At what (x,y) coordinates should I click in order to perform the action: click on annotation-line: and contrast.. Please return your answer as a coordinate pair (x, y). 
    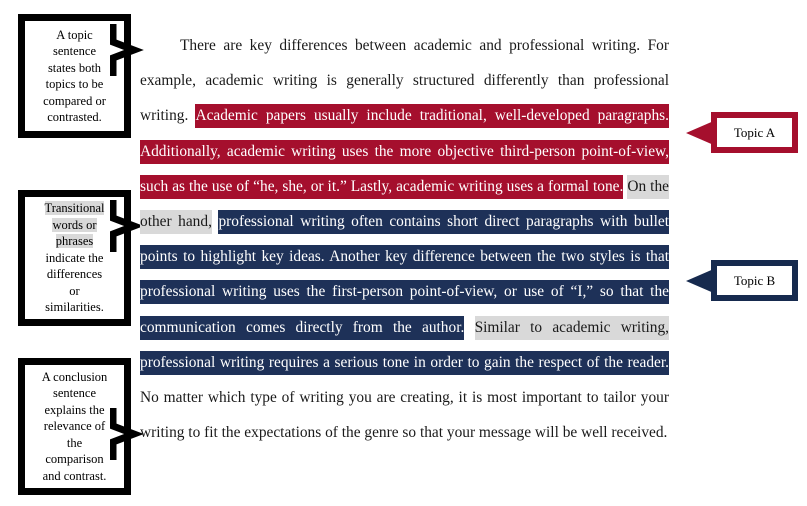
    Looking at the image, I should click on (74, 475).